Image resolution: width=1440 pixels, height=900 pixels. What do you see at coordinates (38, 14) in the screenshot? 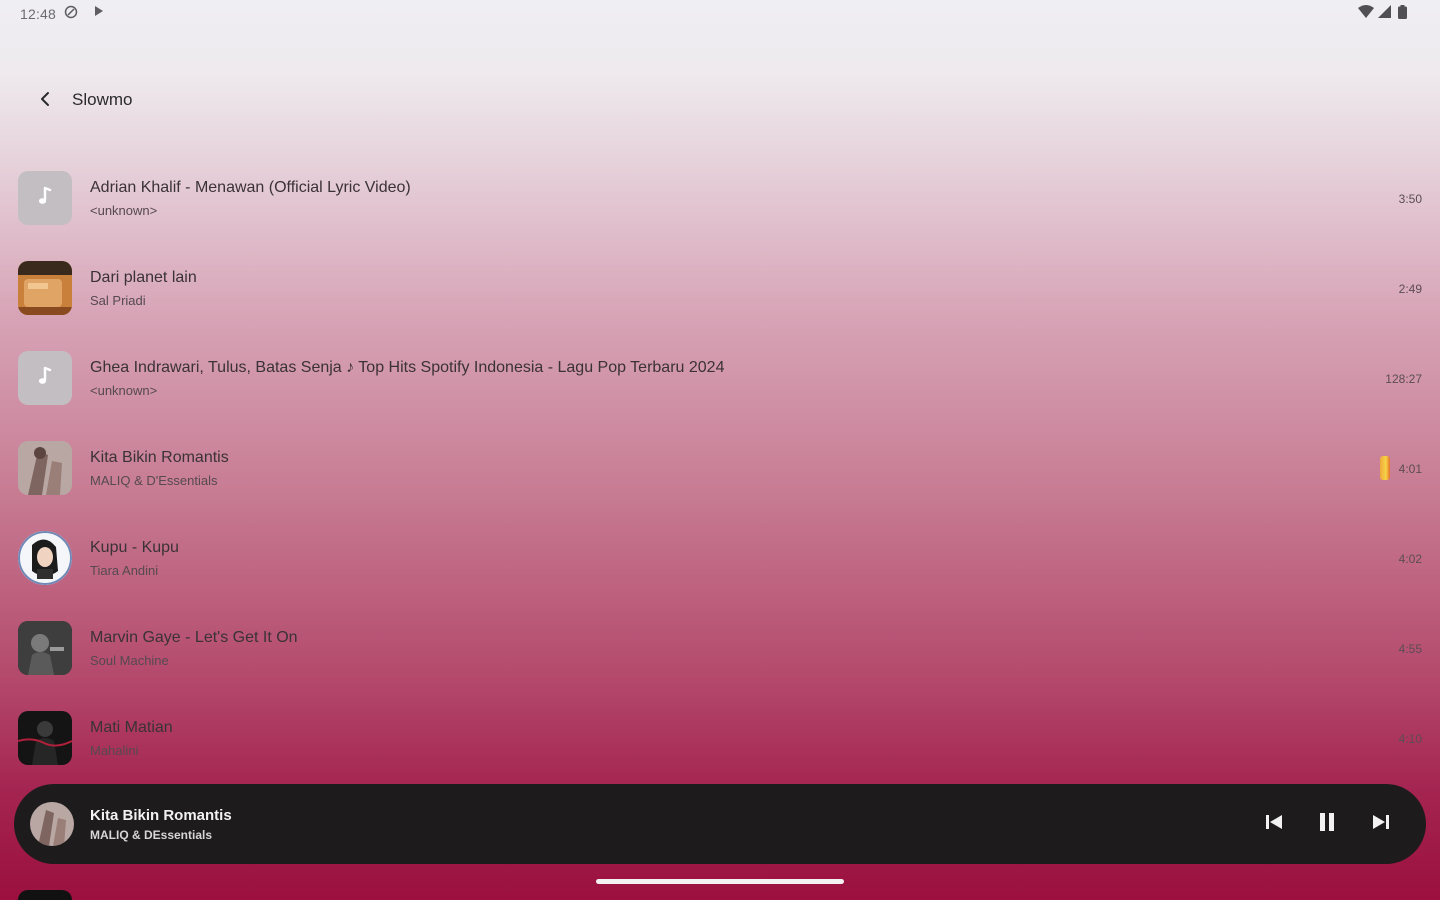
I see `status-time: 12:48` at bounding box center [38, 14].